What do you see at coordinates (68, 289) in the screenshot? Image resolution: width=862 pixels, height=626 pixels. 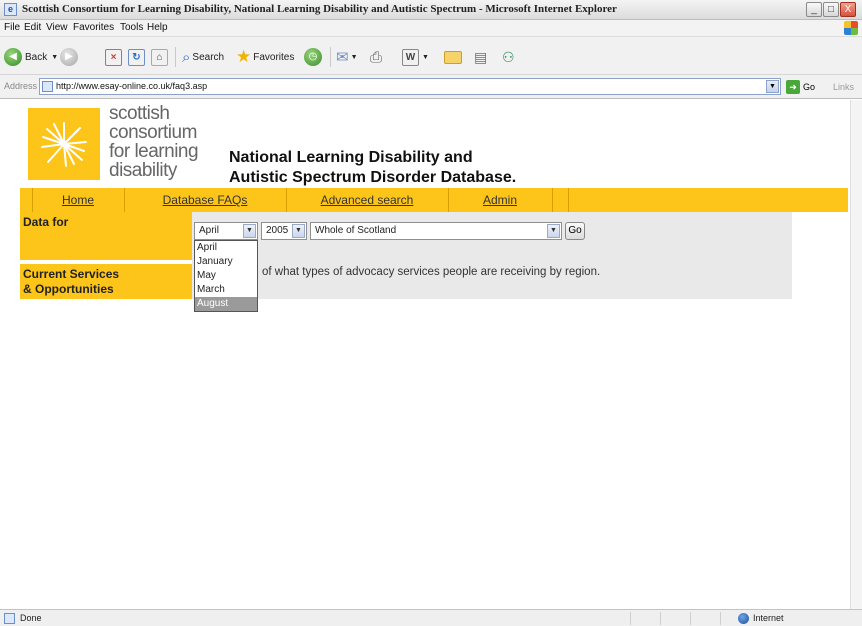 I see `current-services-label-line: & Opportunities` at bounding box center [68, 289].